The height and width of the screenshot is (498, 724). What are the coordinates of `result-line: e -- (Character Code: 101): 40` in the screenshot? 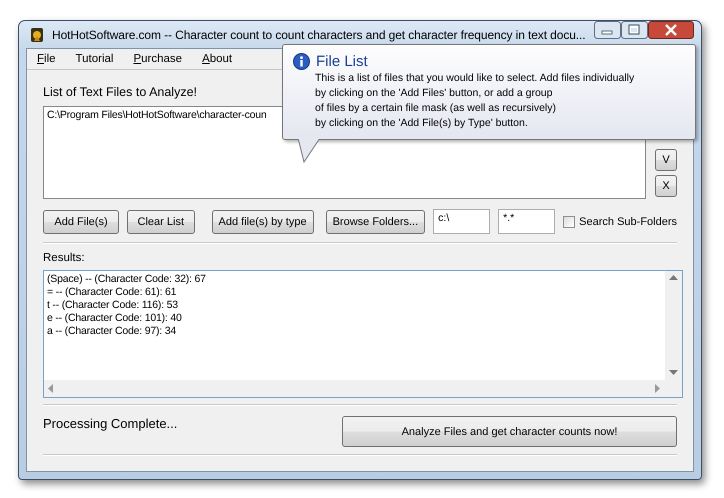 It's located at (115, 318).